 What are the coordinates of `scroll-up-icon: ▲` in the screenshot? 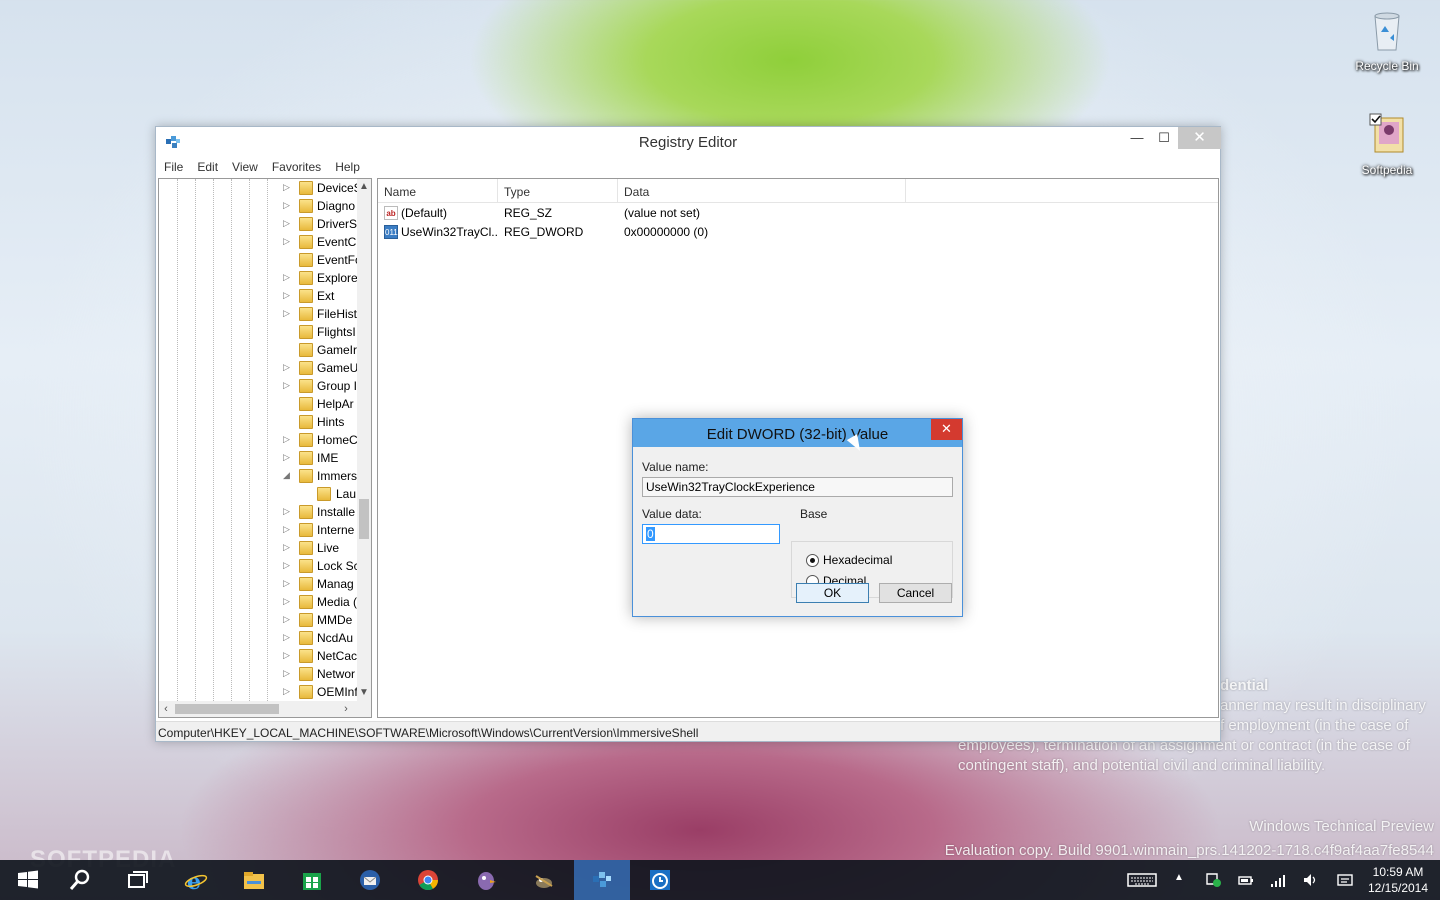 It's located at (364, 186).